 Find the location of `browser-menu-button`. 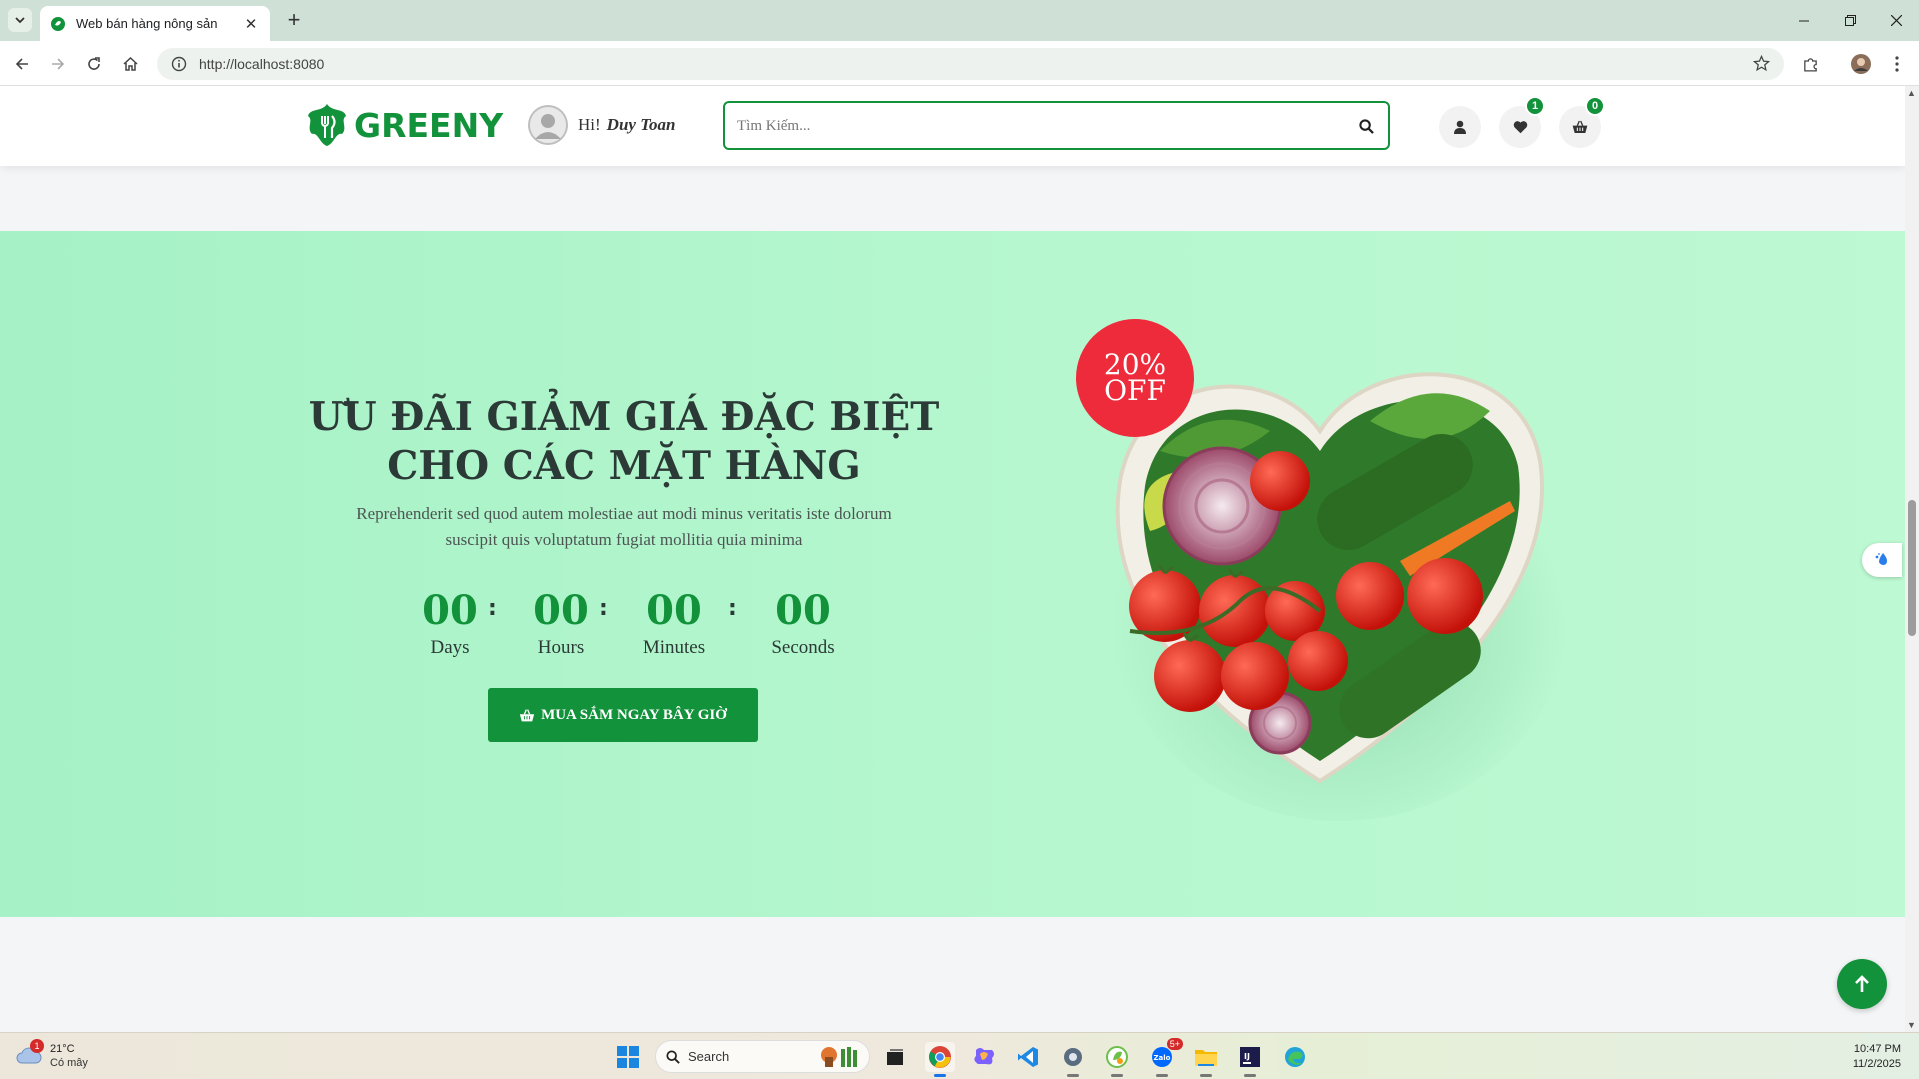

browser-menu-button is located at coordinates (1897, 64).